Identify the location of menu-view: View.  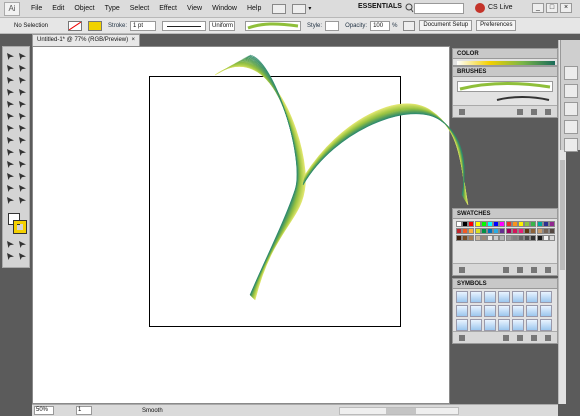
(194, 8).